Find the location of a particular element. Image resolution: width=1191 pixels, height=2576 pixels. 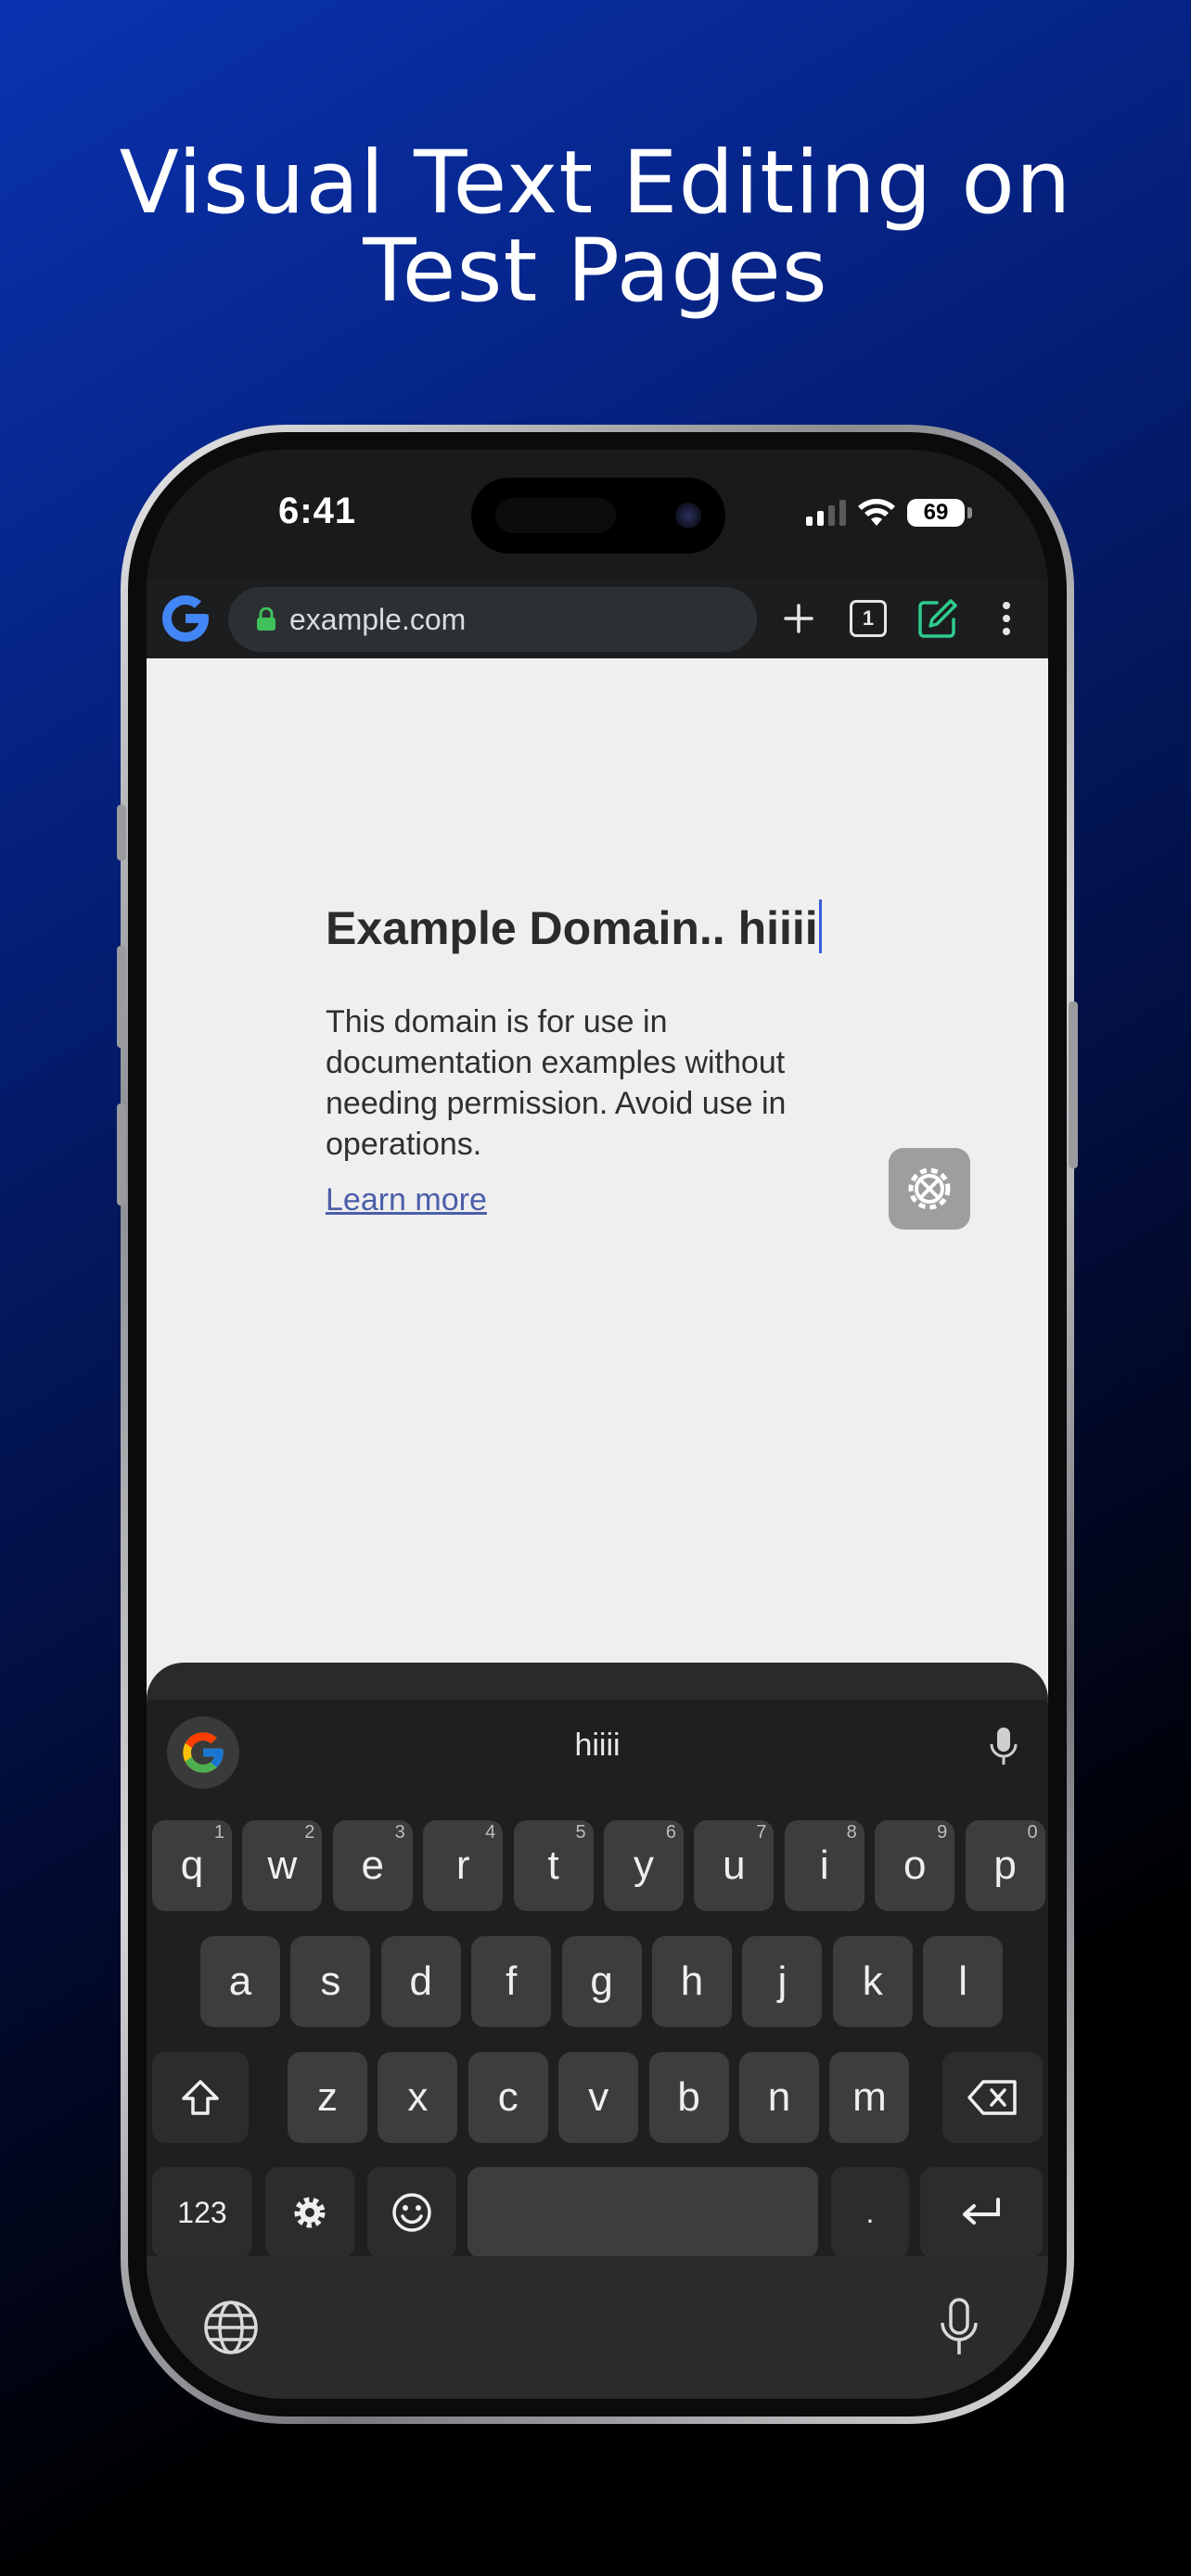

key-number-hint: 7 is located at coordinates (761, 1833).